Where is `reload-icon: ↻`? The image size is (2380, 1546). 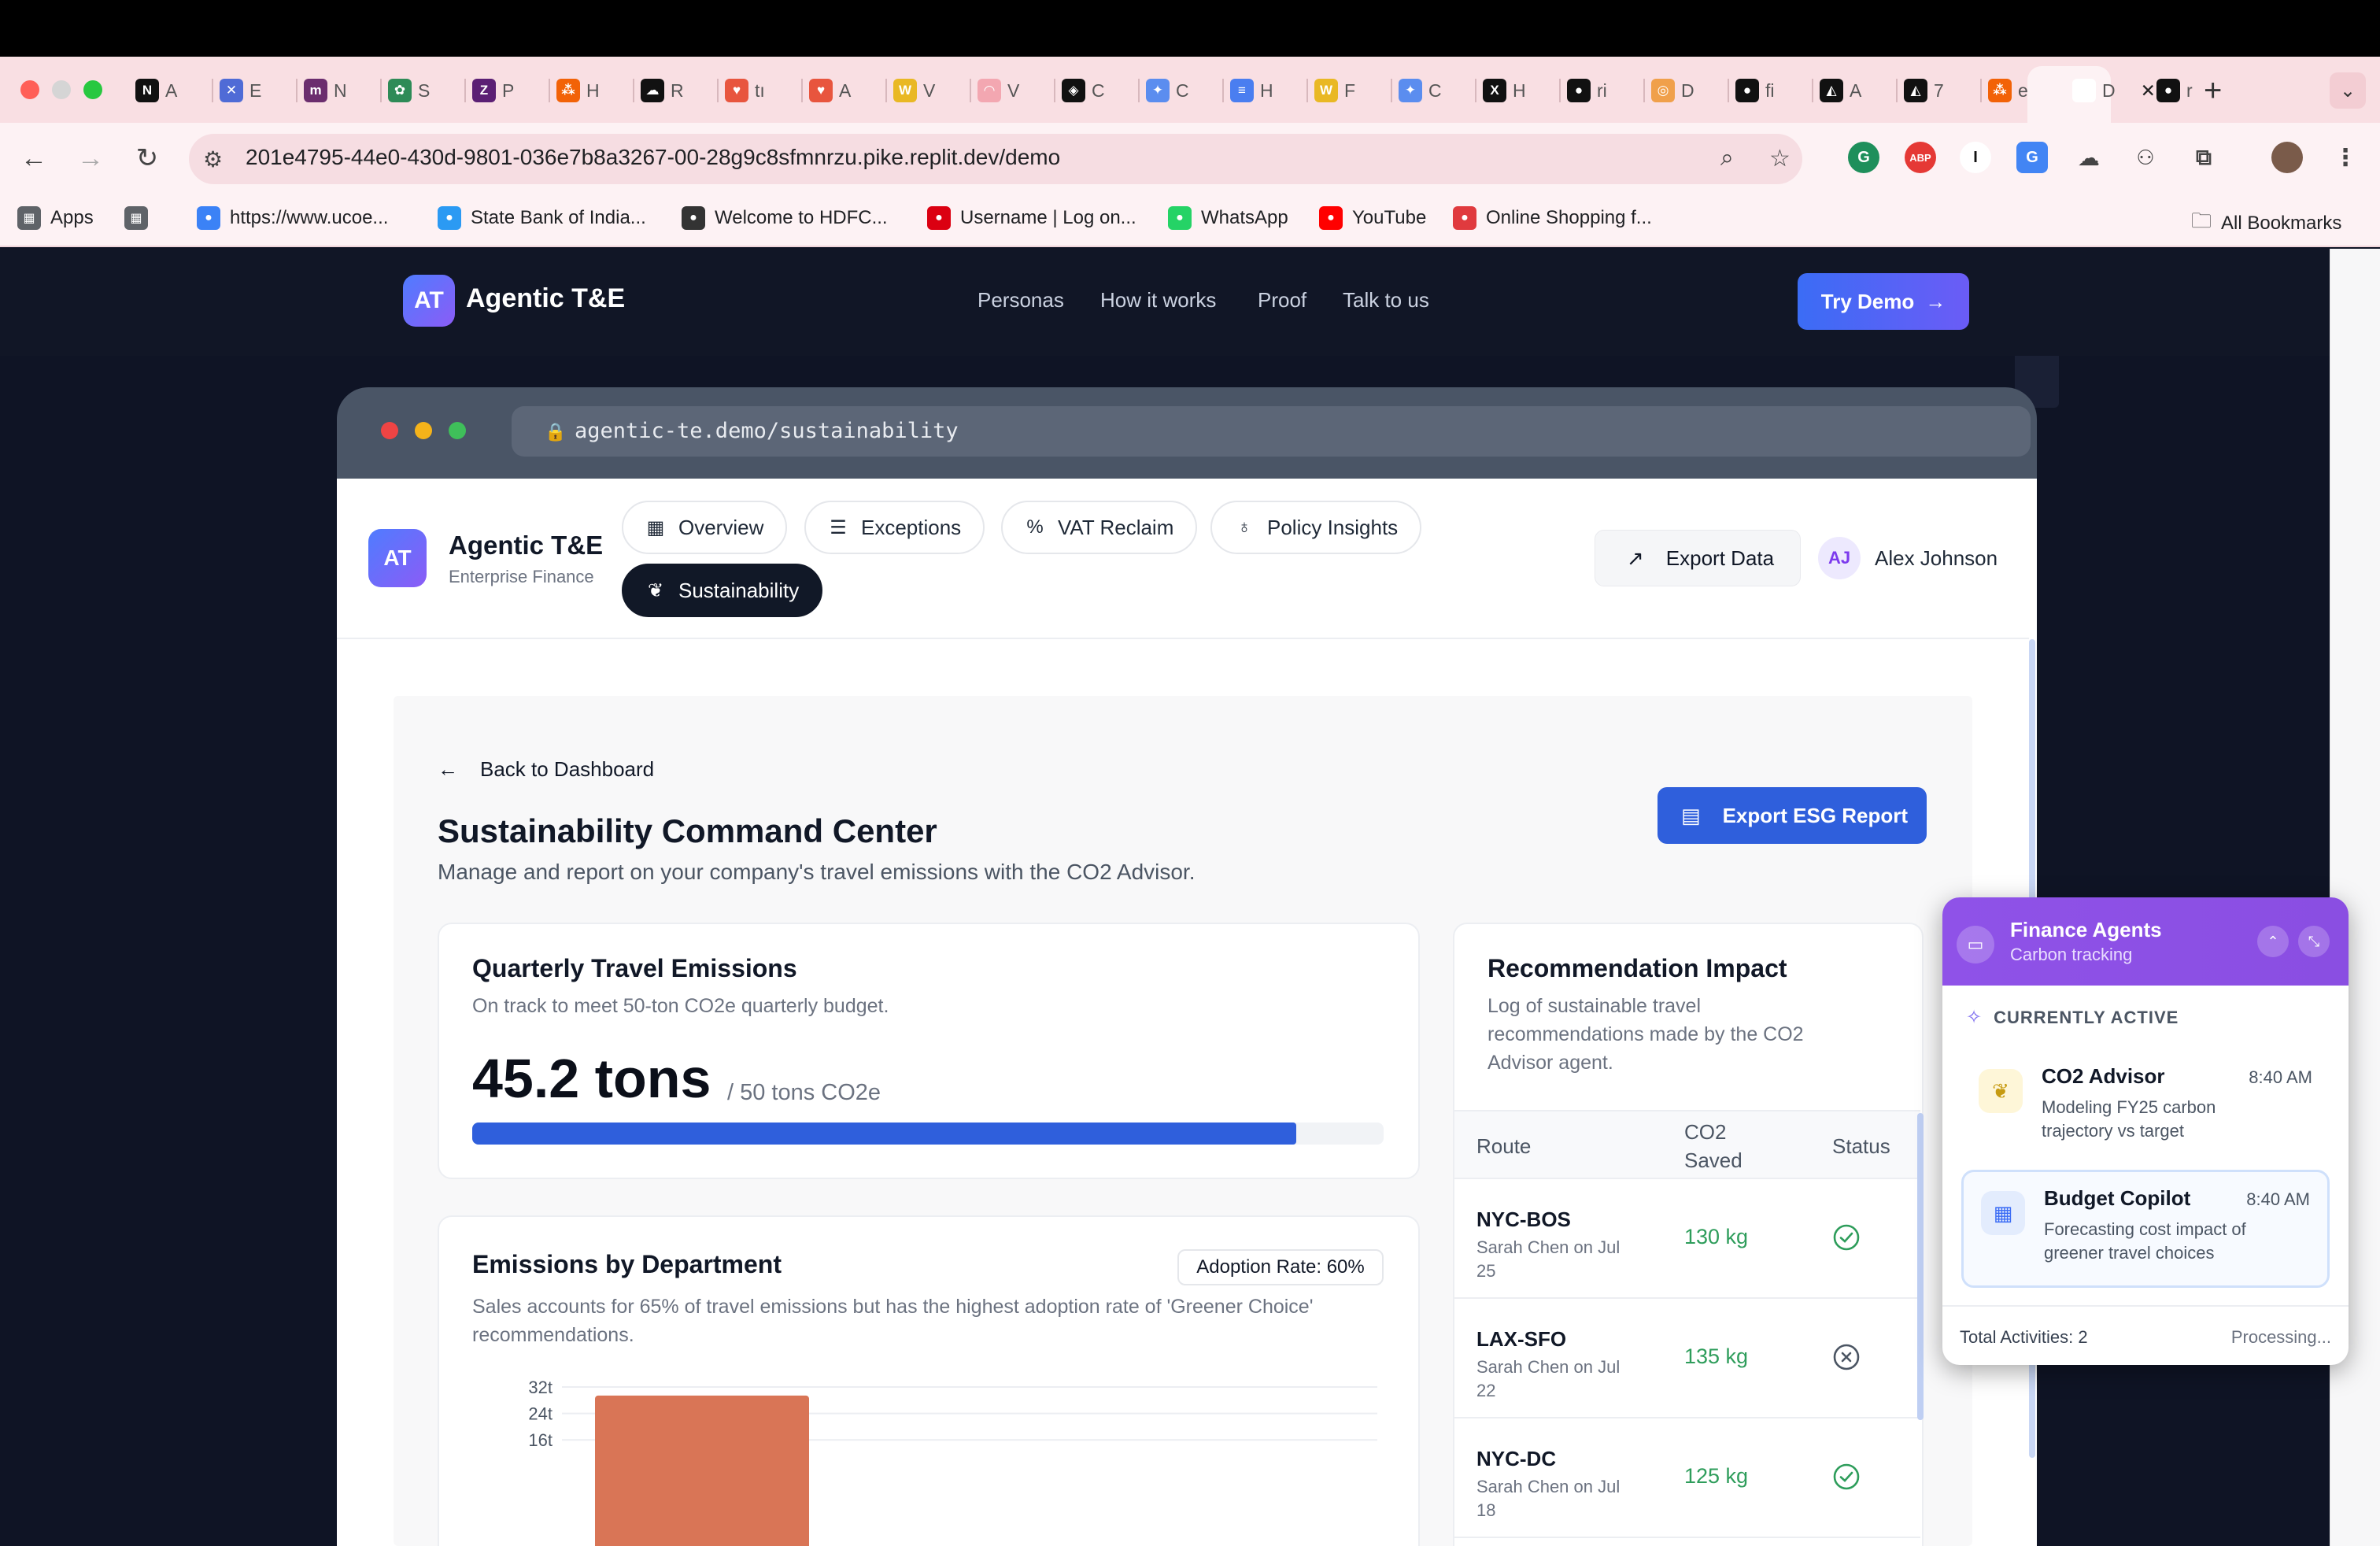 reload-icon: ↻ is located at coordinates (147, 158).